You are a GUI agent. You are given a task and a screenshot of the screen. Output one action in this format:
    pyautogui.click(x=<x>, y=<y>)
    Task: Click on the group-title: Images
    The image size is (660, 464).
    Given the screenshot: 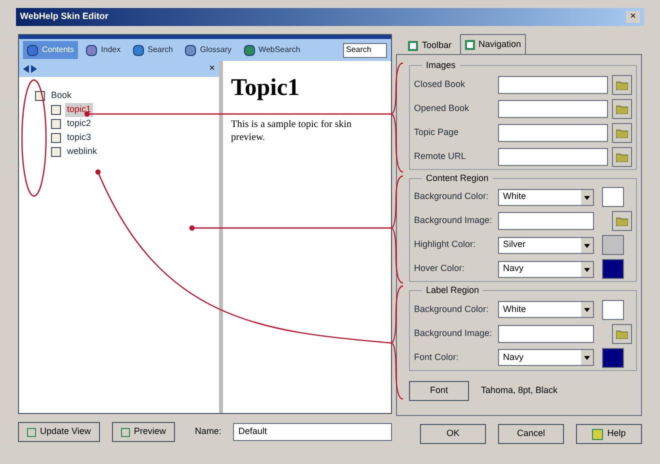 What is the action you would take?
    pyautogui.click(x=441, y=65)
    